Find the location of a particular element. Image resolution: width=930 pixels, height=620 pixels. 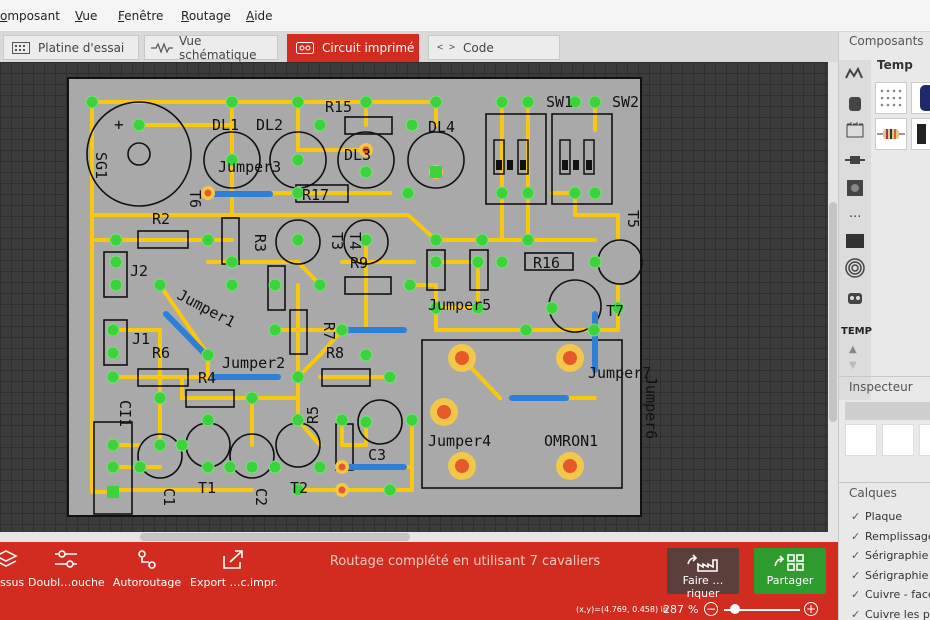

chip-icon is located at coordinates (855, 130).